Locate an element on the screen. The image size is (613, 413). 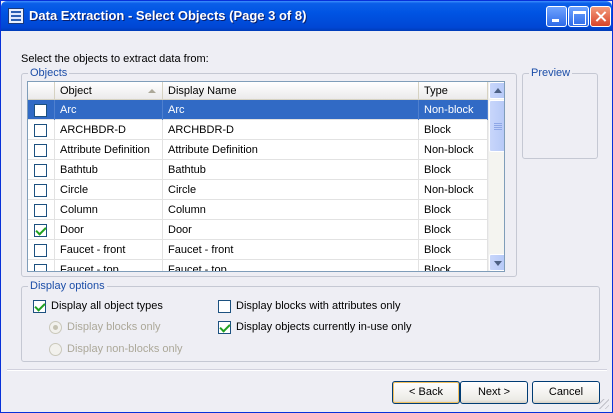
cell-display-name: Bathtub is located at coordinates (291, 170).